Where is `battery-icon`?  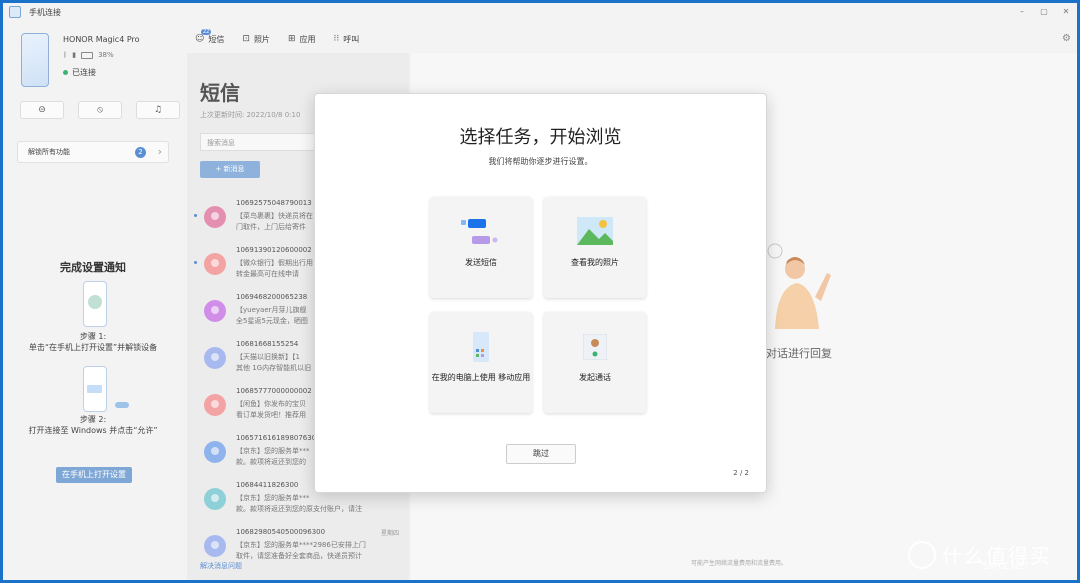 battery-icon is located at coordinates (87, 55).